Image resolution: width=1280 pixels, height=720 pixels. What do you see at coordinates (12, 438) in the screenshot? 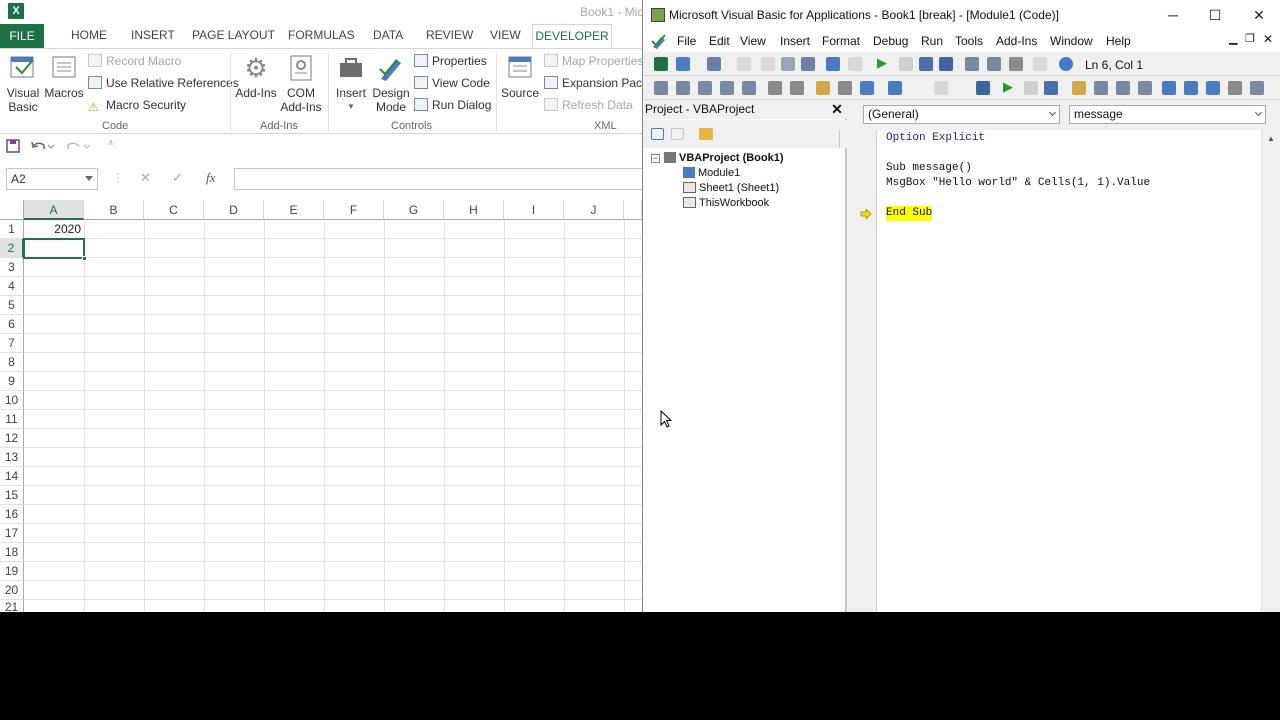
I see `row-header-12: 12` at bounding box center [12, 438].